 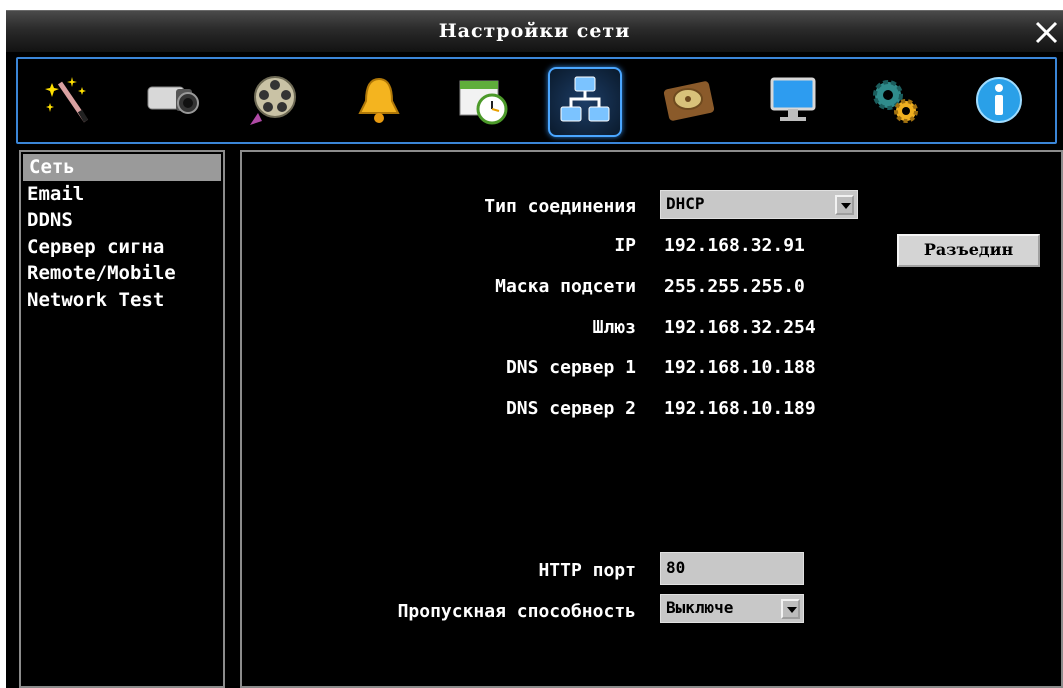 I want to click on gateway-value: 192.168.32.254, so click(x=740, y=327).